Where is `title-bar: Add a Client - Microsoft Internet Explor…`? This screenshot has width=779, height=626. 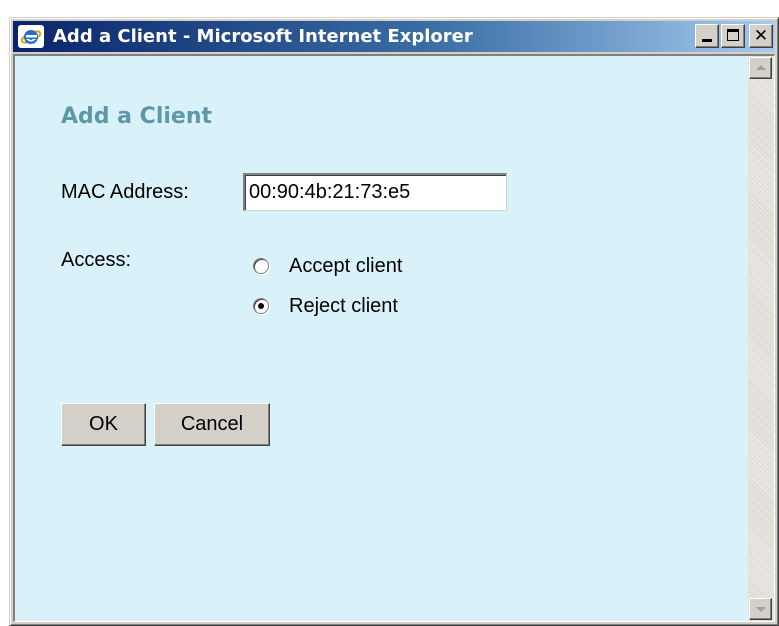
title-bar: Add a Client - Microsoft Internet Explor… is located at coordinates (394, 36).